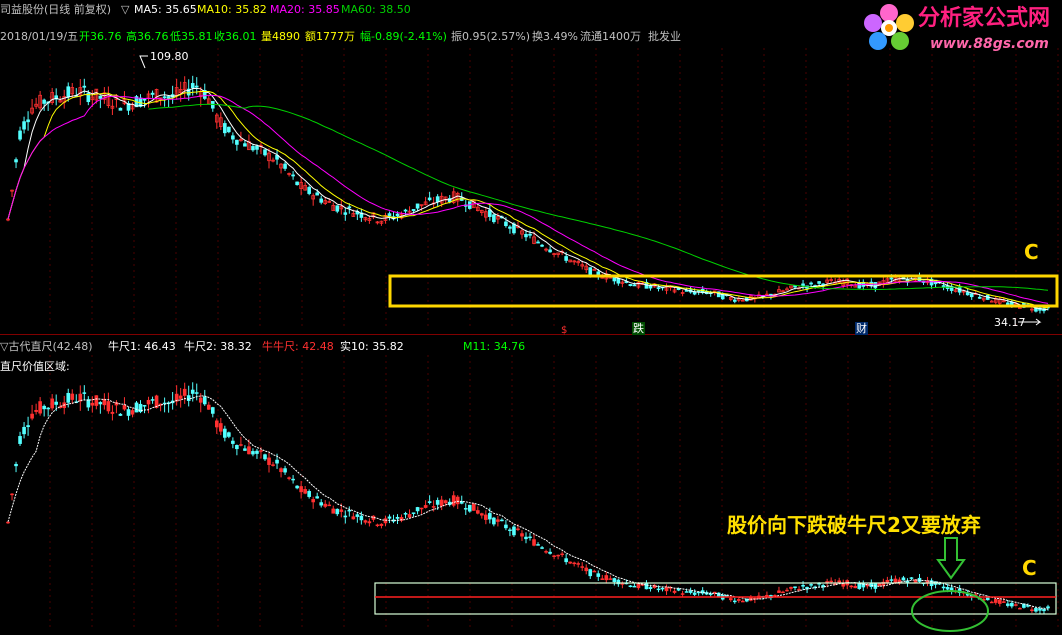  What do you see at coordinates (125, 10) in the screenshot?
I see `ma-toggle-icon: ▽` at bounding box center [125, 10].